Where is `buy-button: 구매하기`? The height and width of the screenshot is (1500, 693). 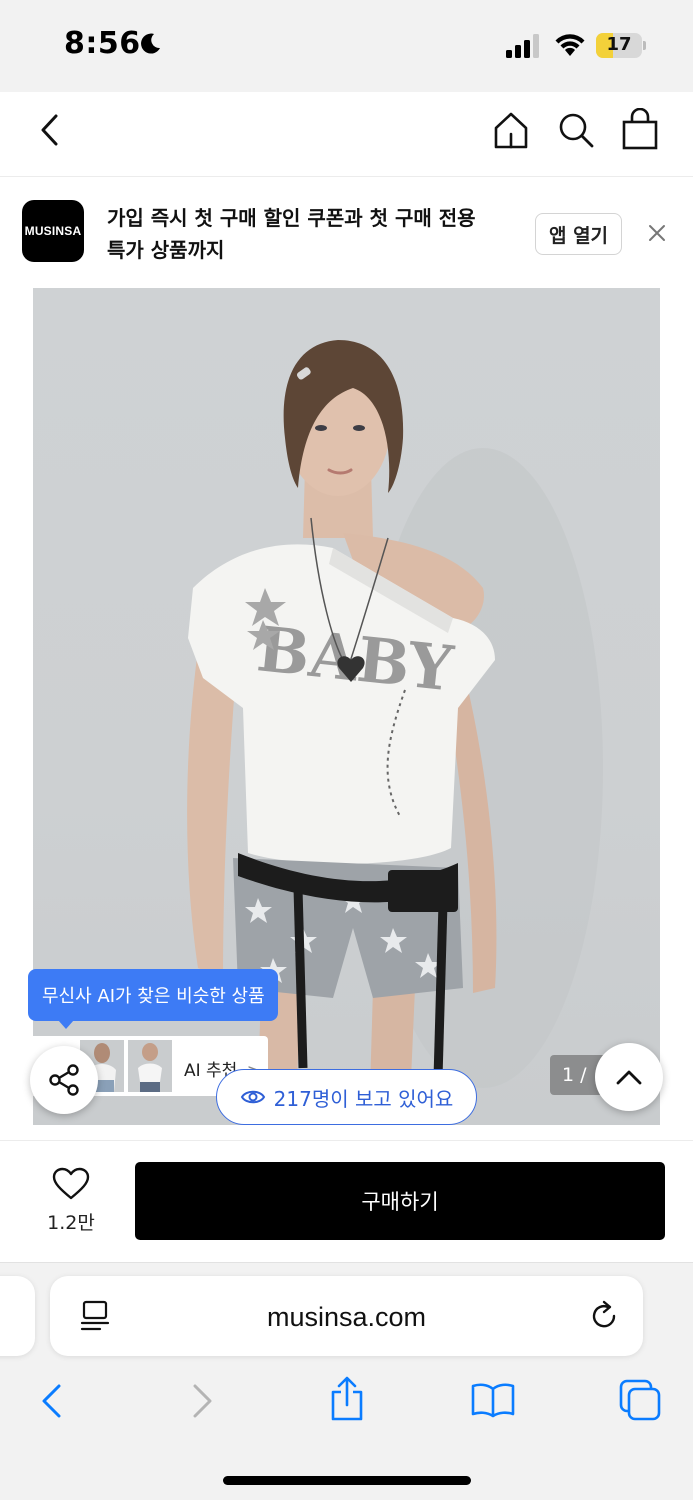 buy-button: 구매하기 is located at coordinates (400, 1201).